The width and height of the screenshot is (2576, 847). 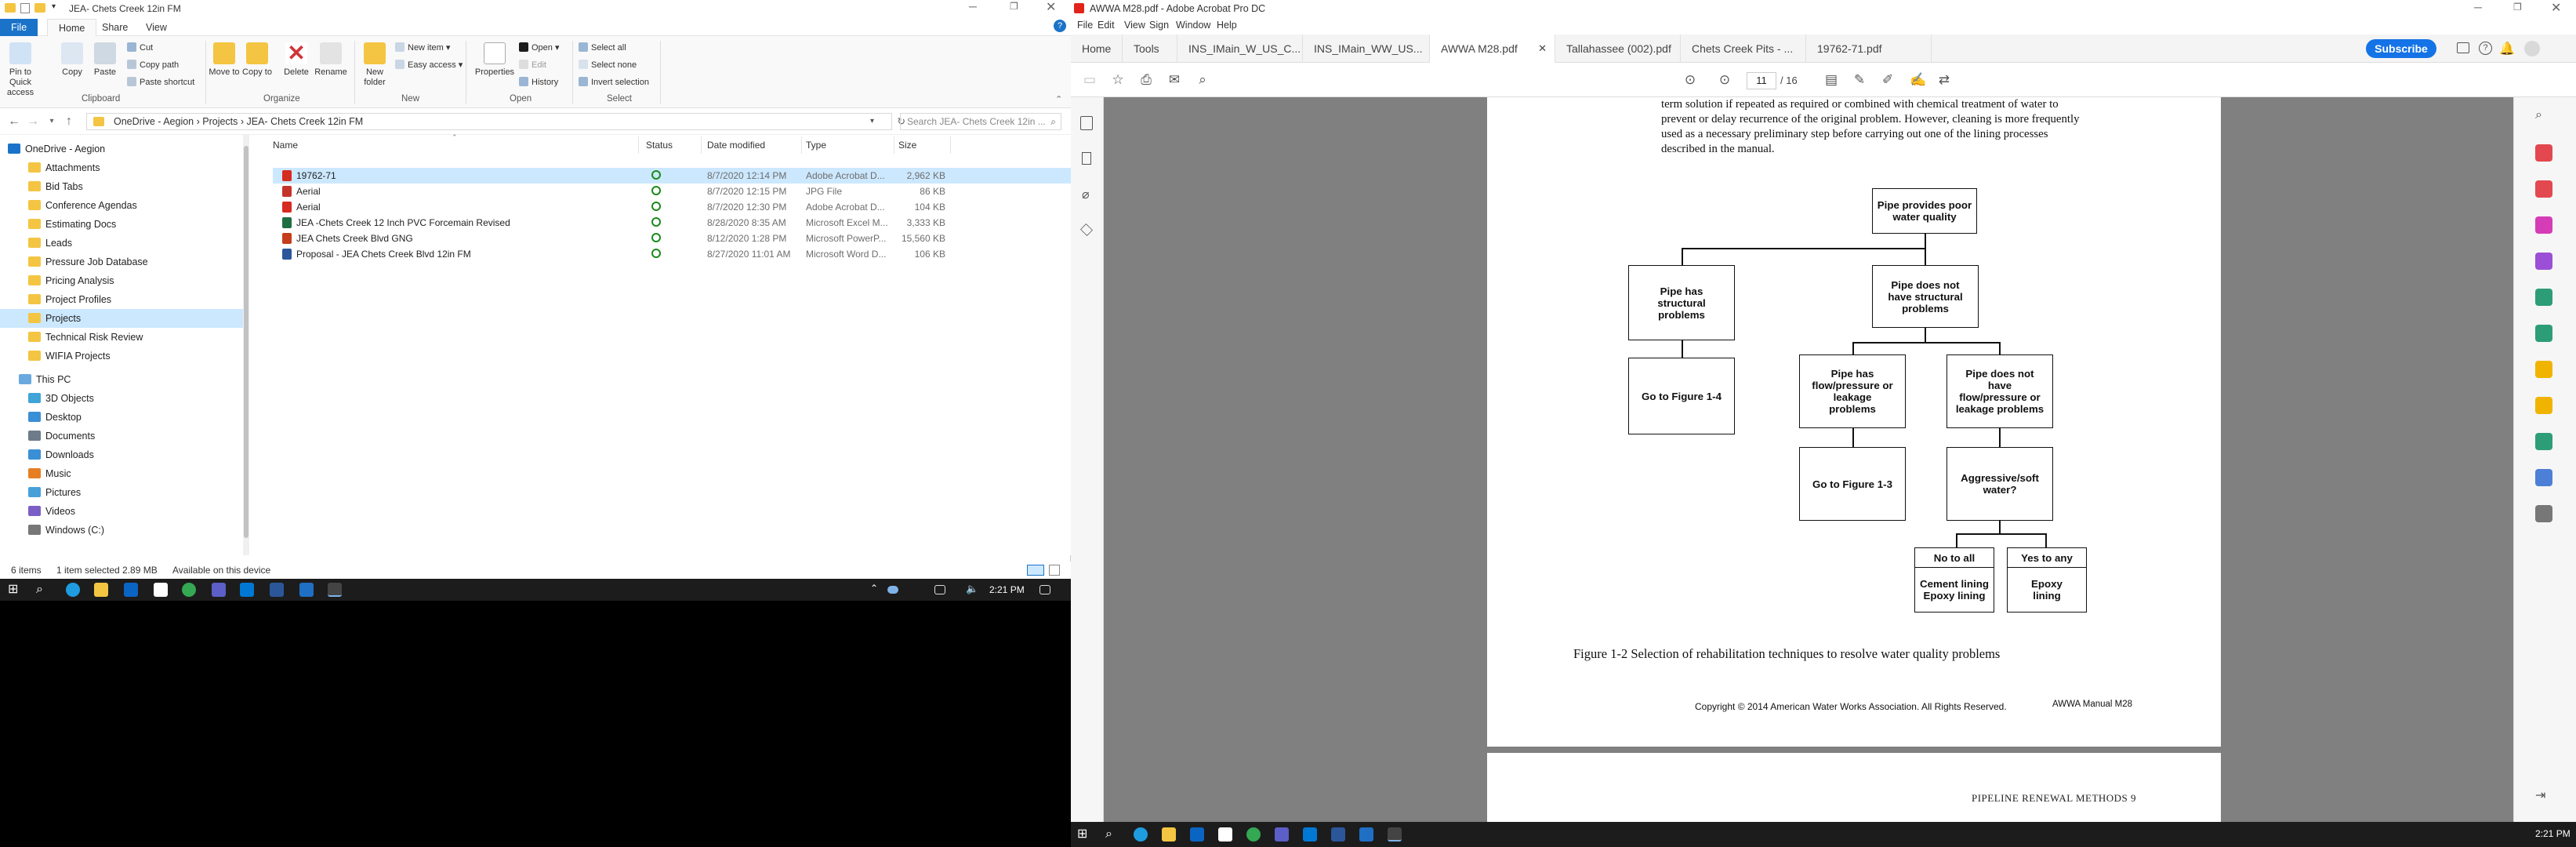 What do you see at coordinates (1762, 80) in the screenshot?
I see `page-number-input: 11` at bounding box center [1762, 80].